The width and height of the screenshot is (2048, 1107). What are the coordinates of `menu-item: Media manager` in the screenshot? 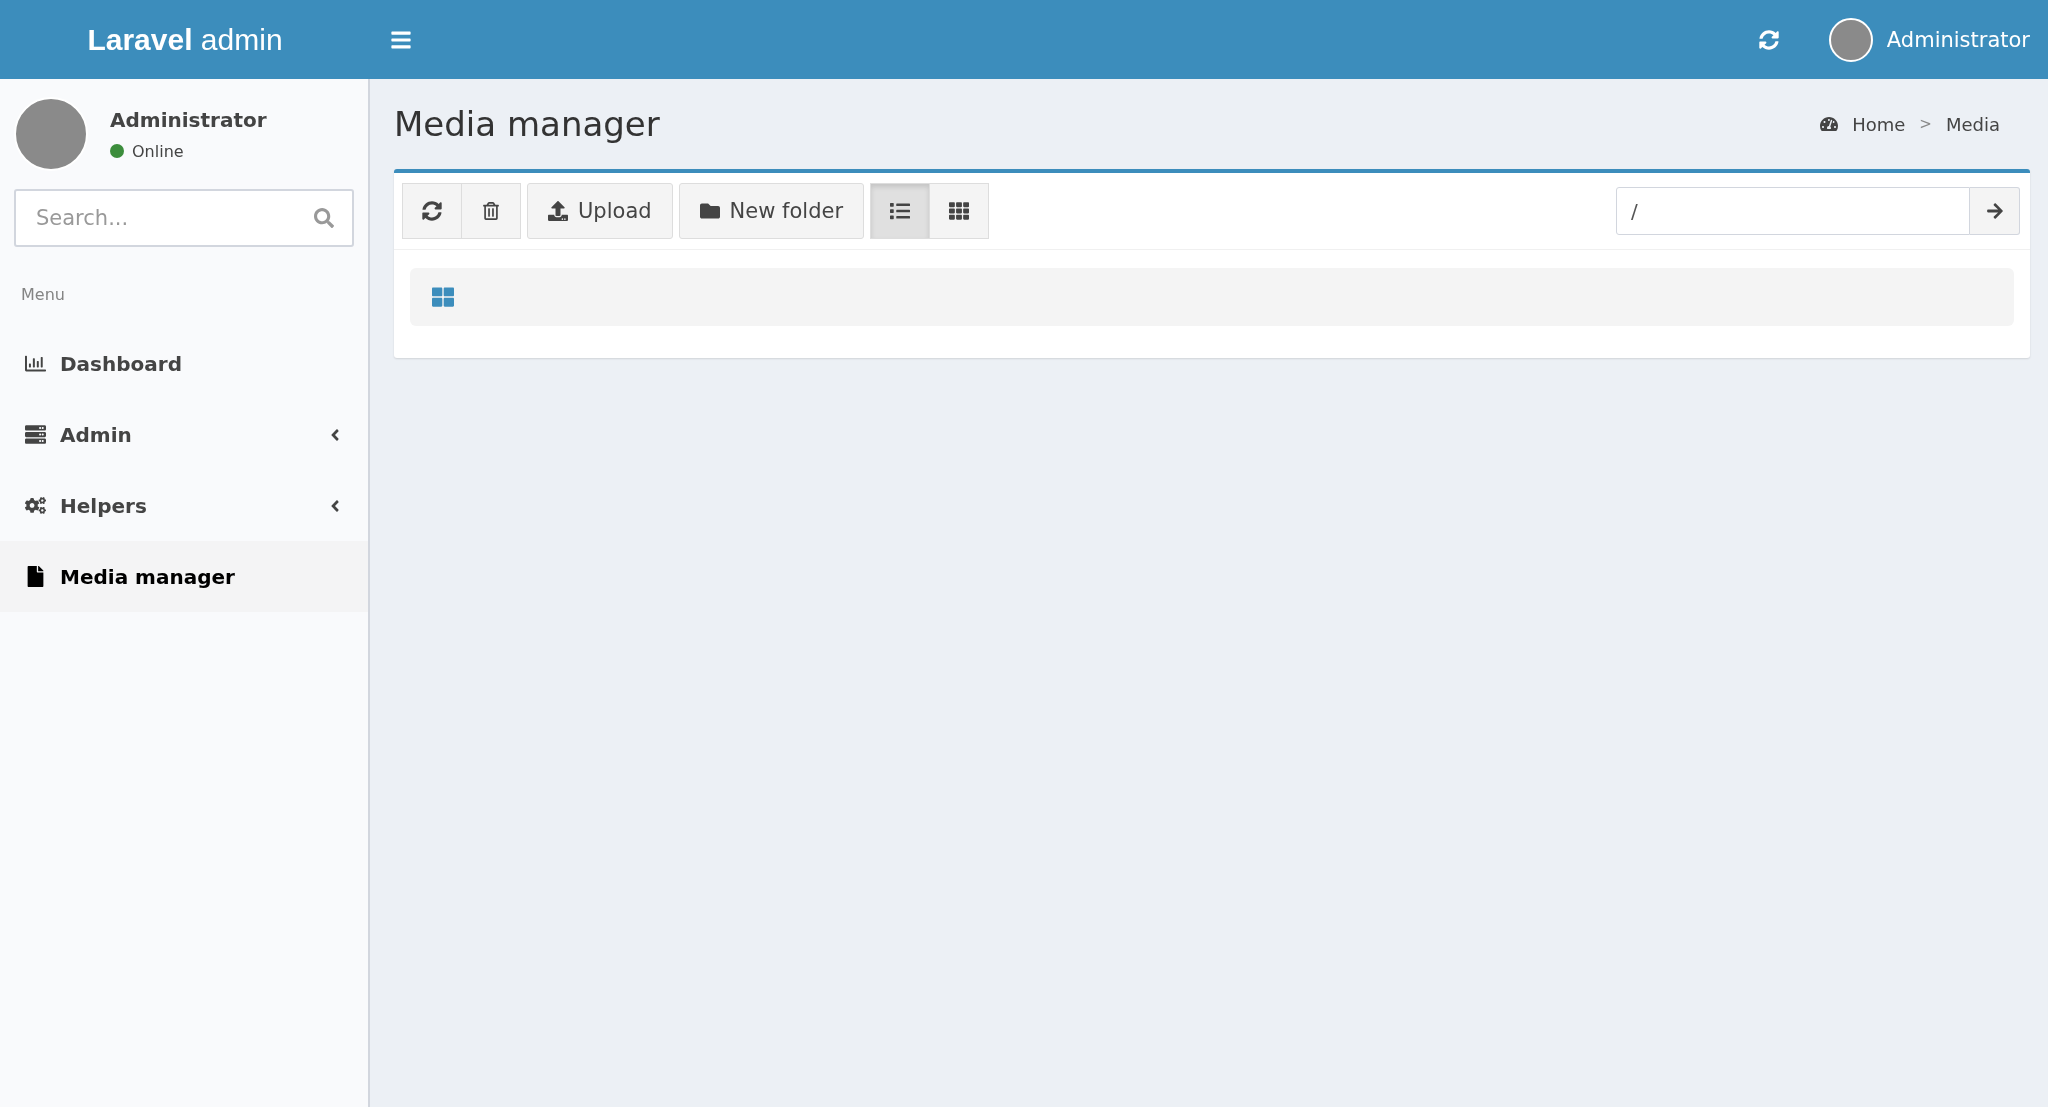 It's located at (184, 576).